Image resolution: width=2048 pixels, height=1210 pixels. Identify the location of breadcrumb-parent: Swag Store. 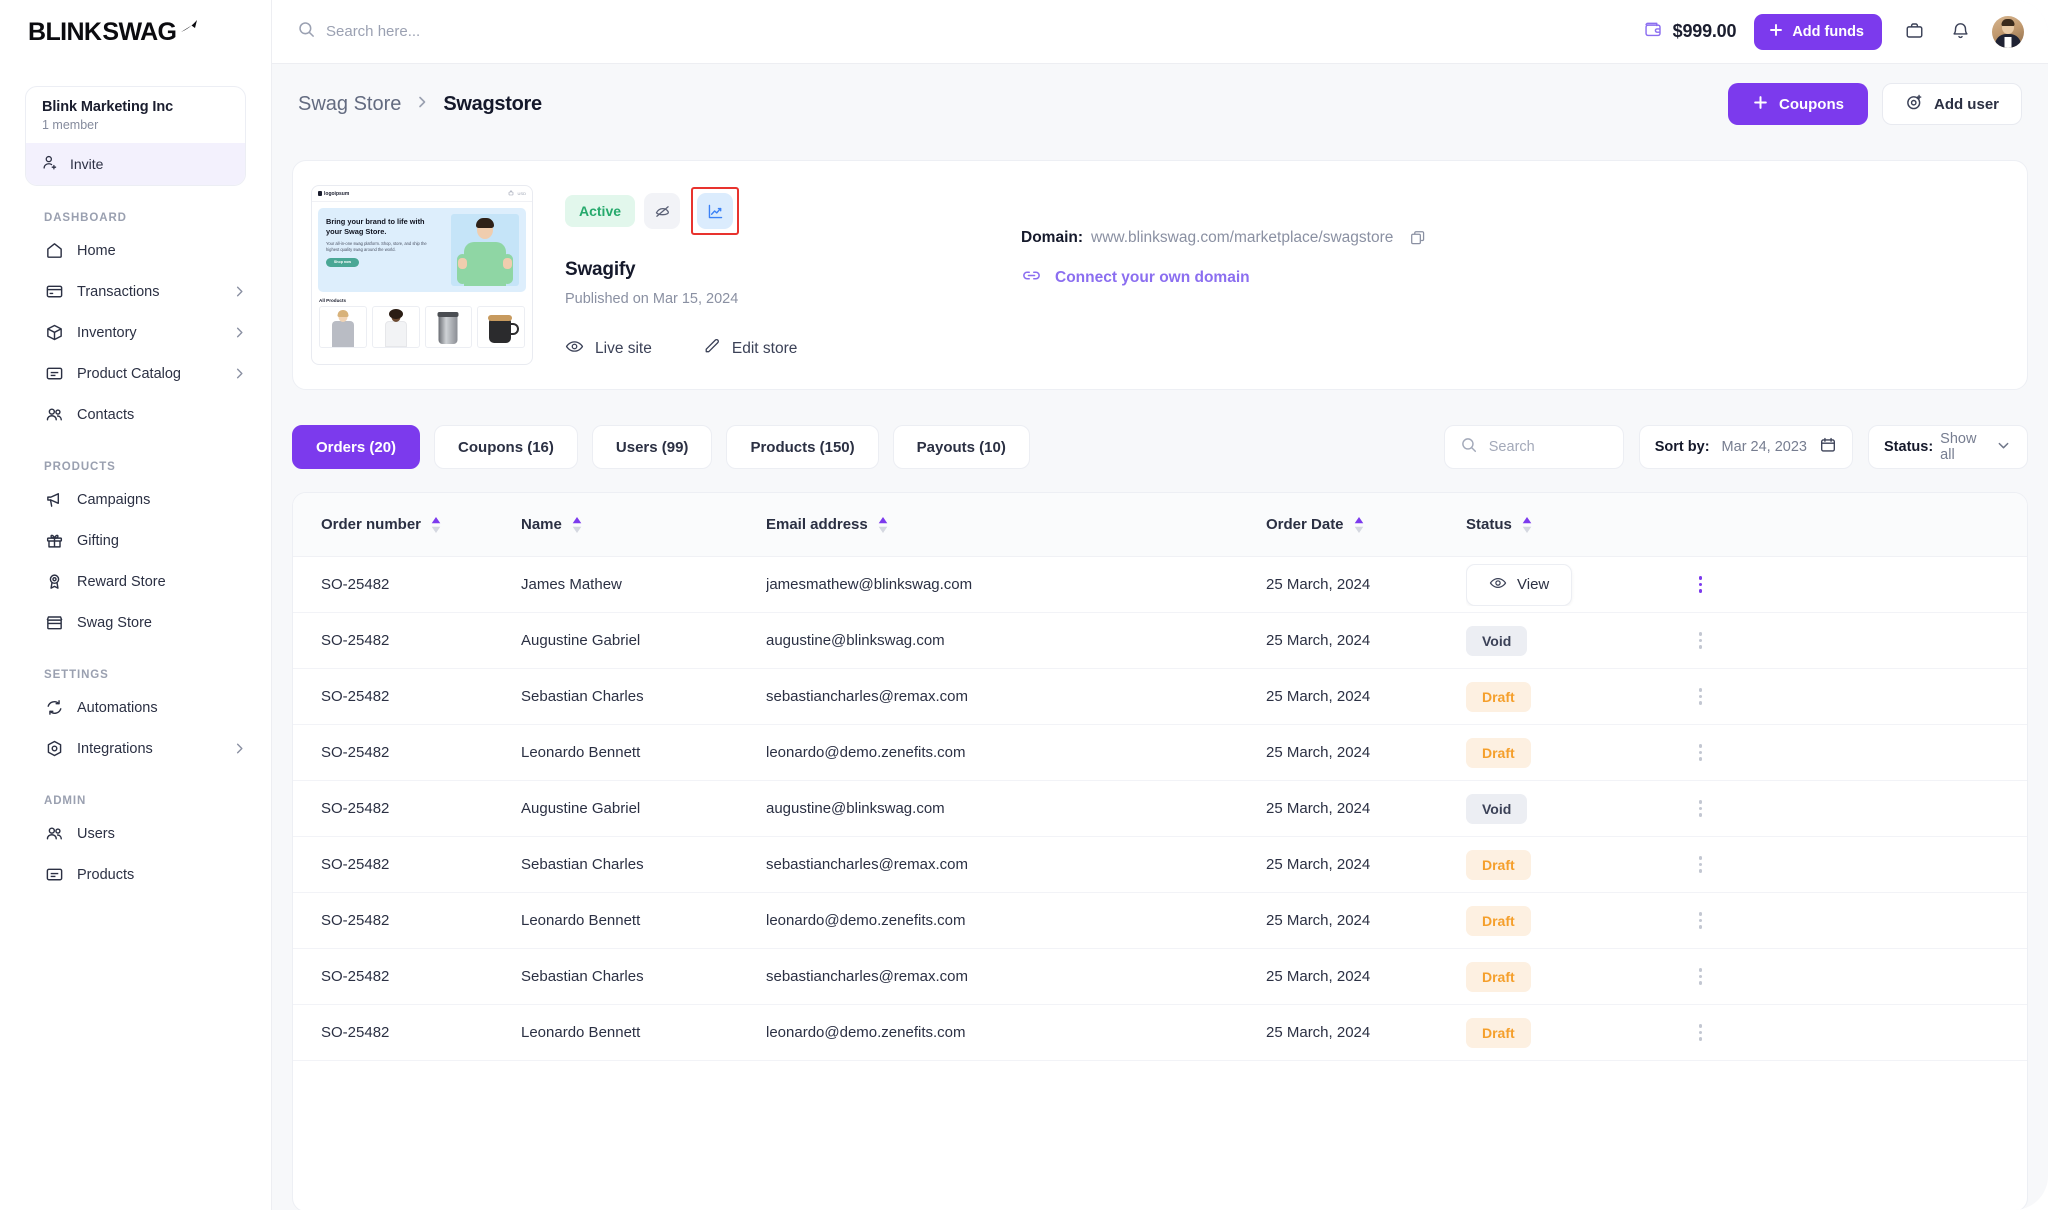
(349, 104).